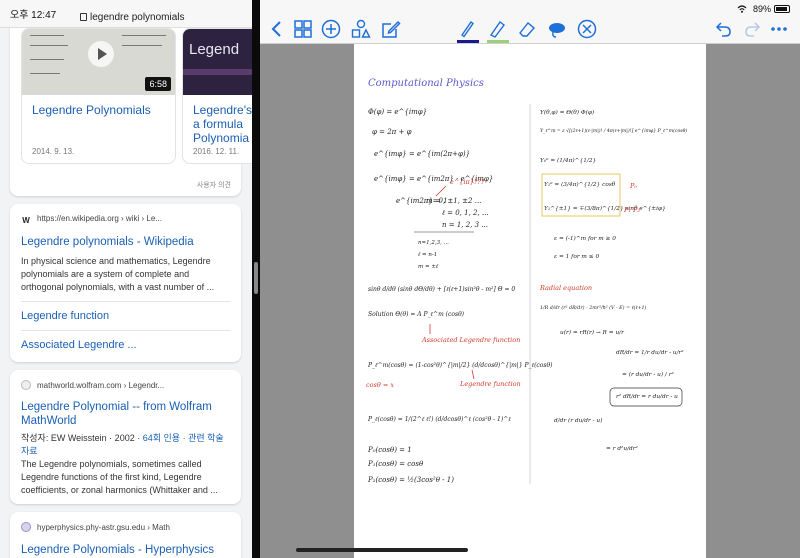  I want to click on video-thumbnail: Legend, so click(217, 62).